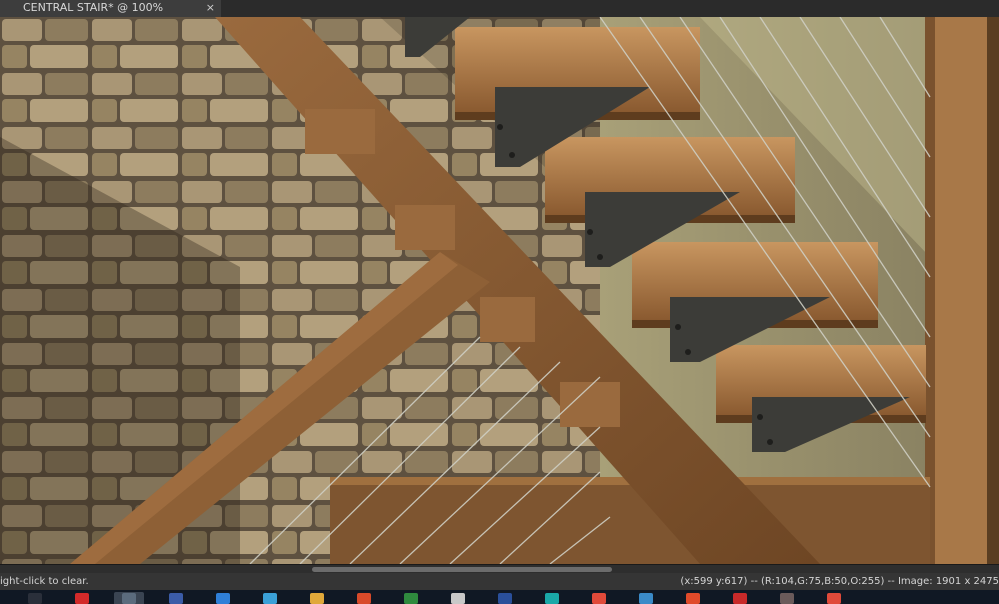 The image size is (999, 604). I want to click on document-tab-bar: CENTRAL STAIR* @ 100% (Background) ×, so click(499, 15).